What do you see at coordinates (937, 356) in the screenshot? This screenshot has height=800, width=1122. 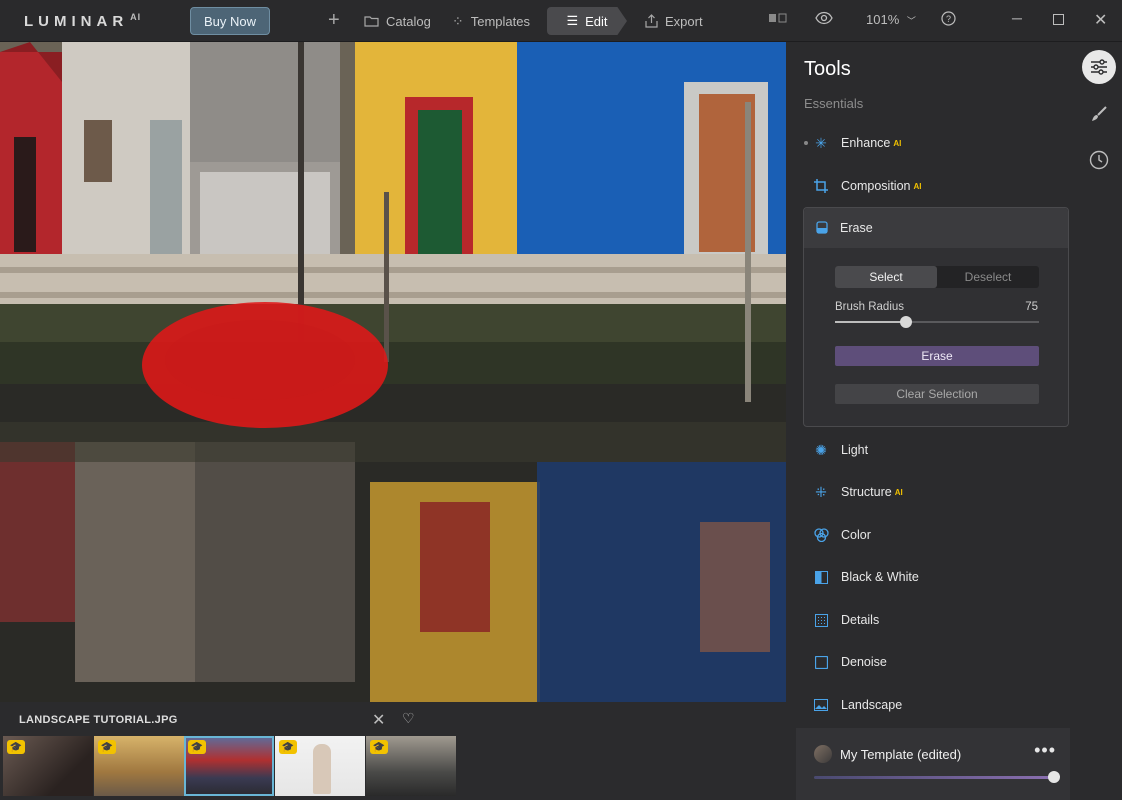 I see `erase-button: Erase` at bounding box center [937, 356].